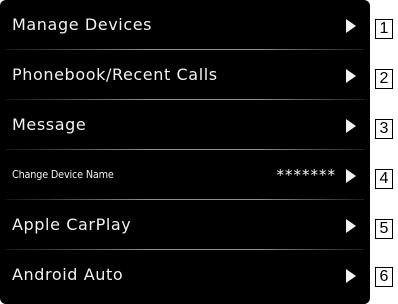  I want to click on callout-number: 4, so click(384, 179).